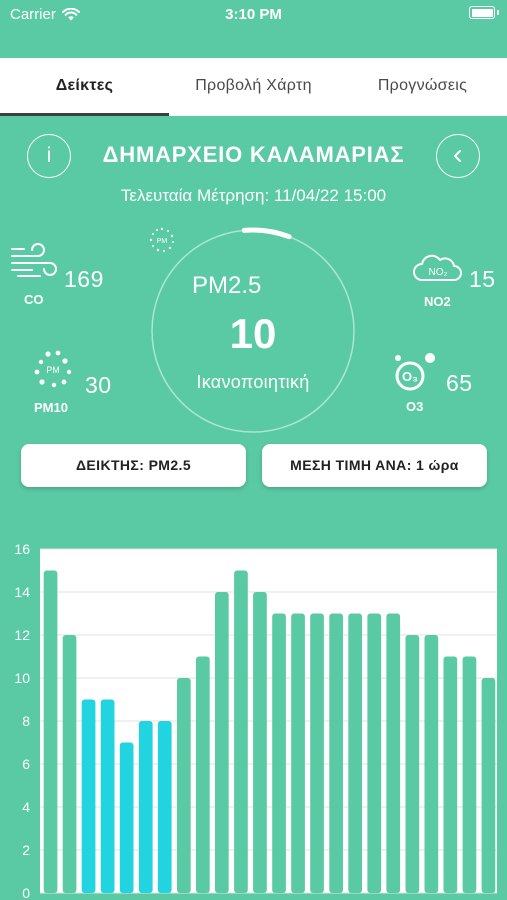  I want to click on tab-forecasts: Προγνώσεις, so click(422, 87).